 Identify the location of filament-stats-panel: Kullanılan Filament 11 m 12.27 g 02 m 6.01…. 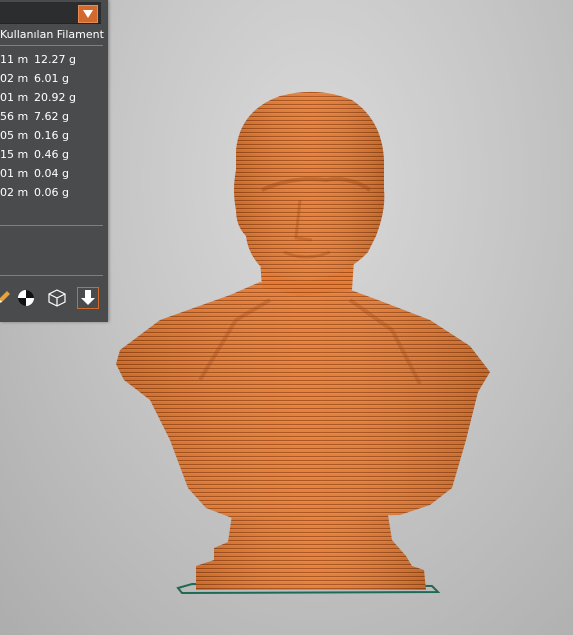
(54, 161).